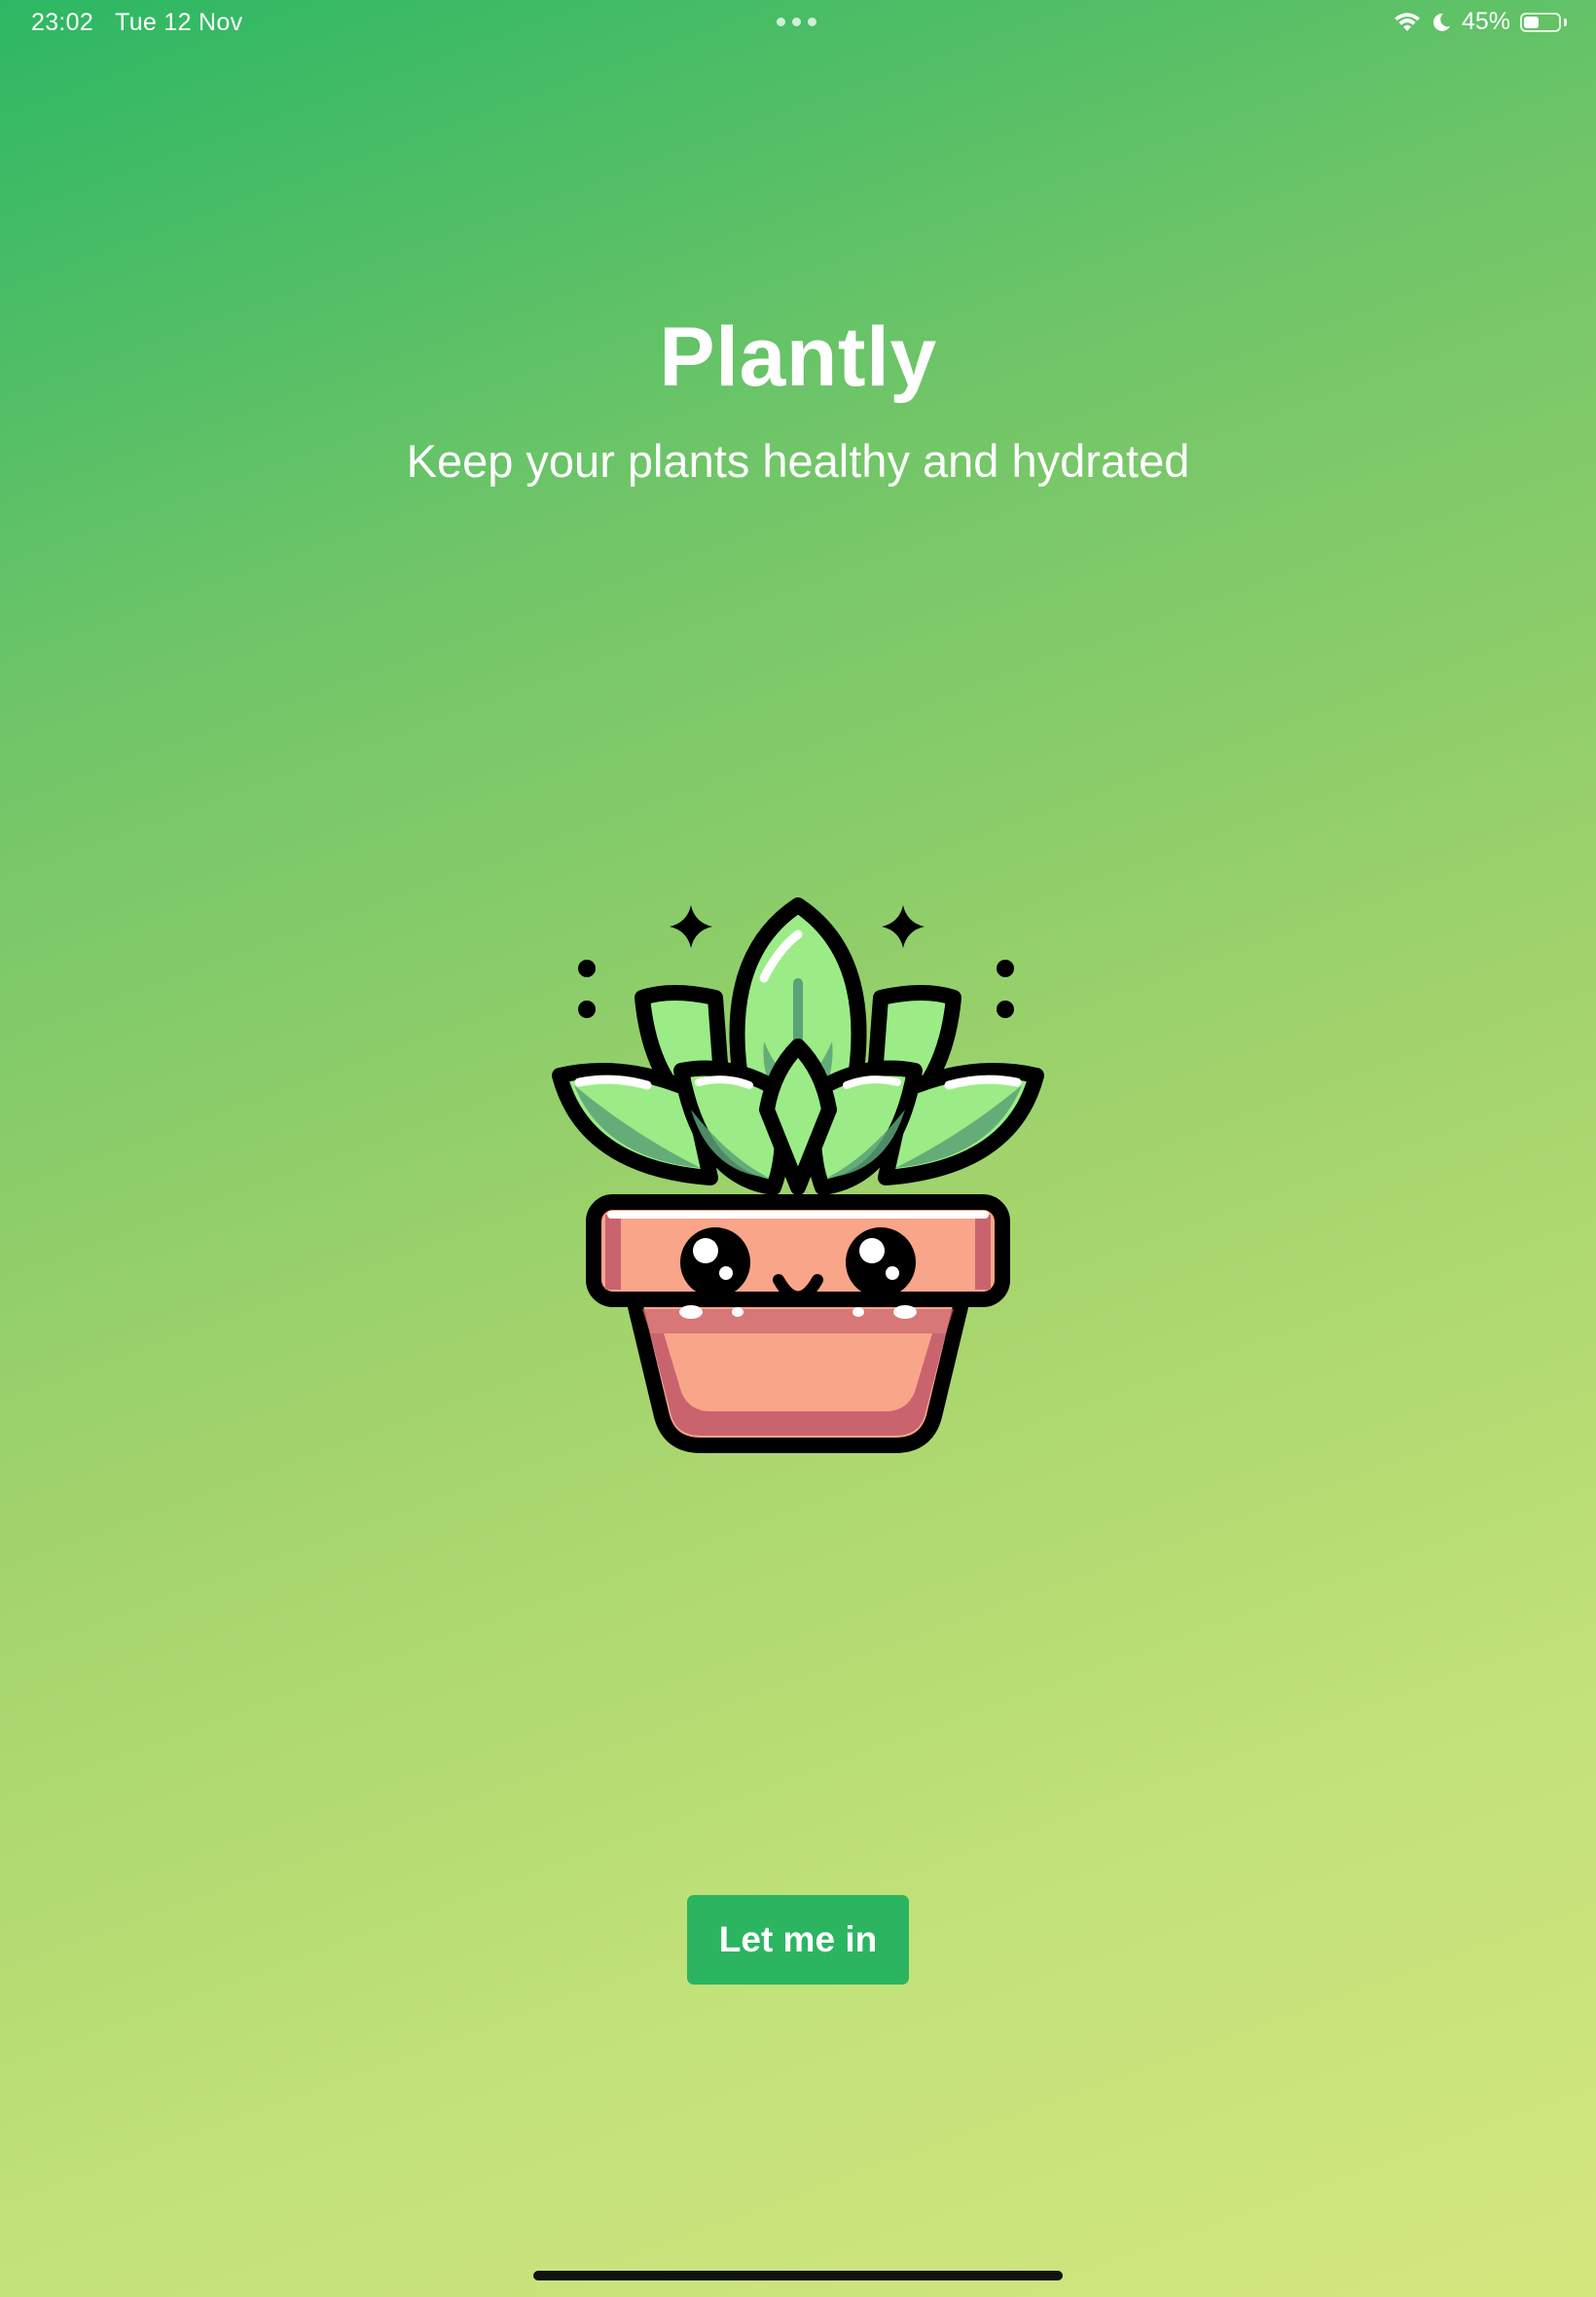 The image size is (1596, 2297). I want to click on home-indicator, so click(798, 2275).